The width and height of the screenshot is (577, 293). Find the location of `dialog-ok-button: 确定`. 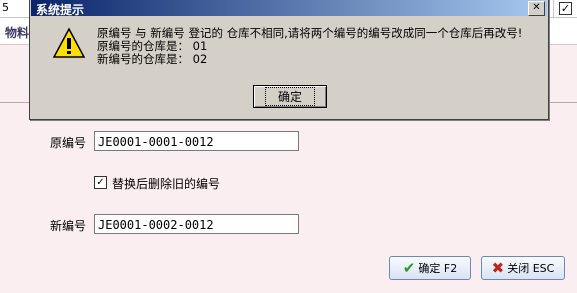

dialog-ok-button: 确定 is located at coordinates (290, 96).